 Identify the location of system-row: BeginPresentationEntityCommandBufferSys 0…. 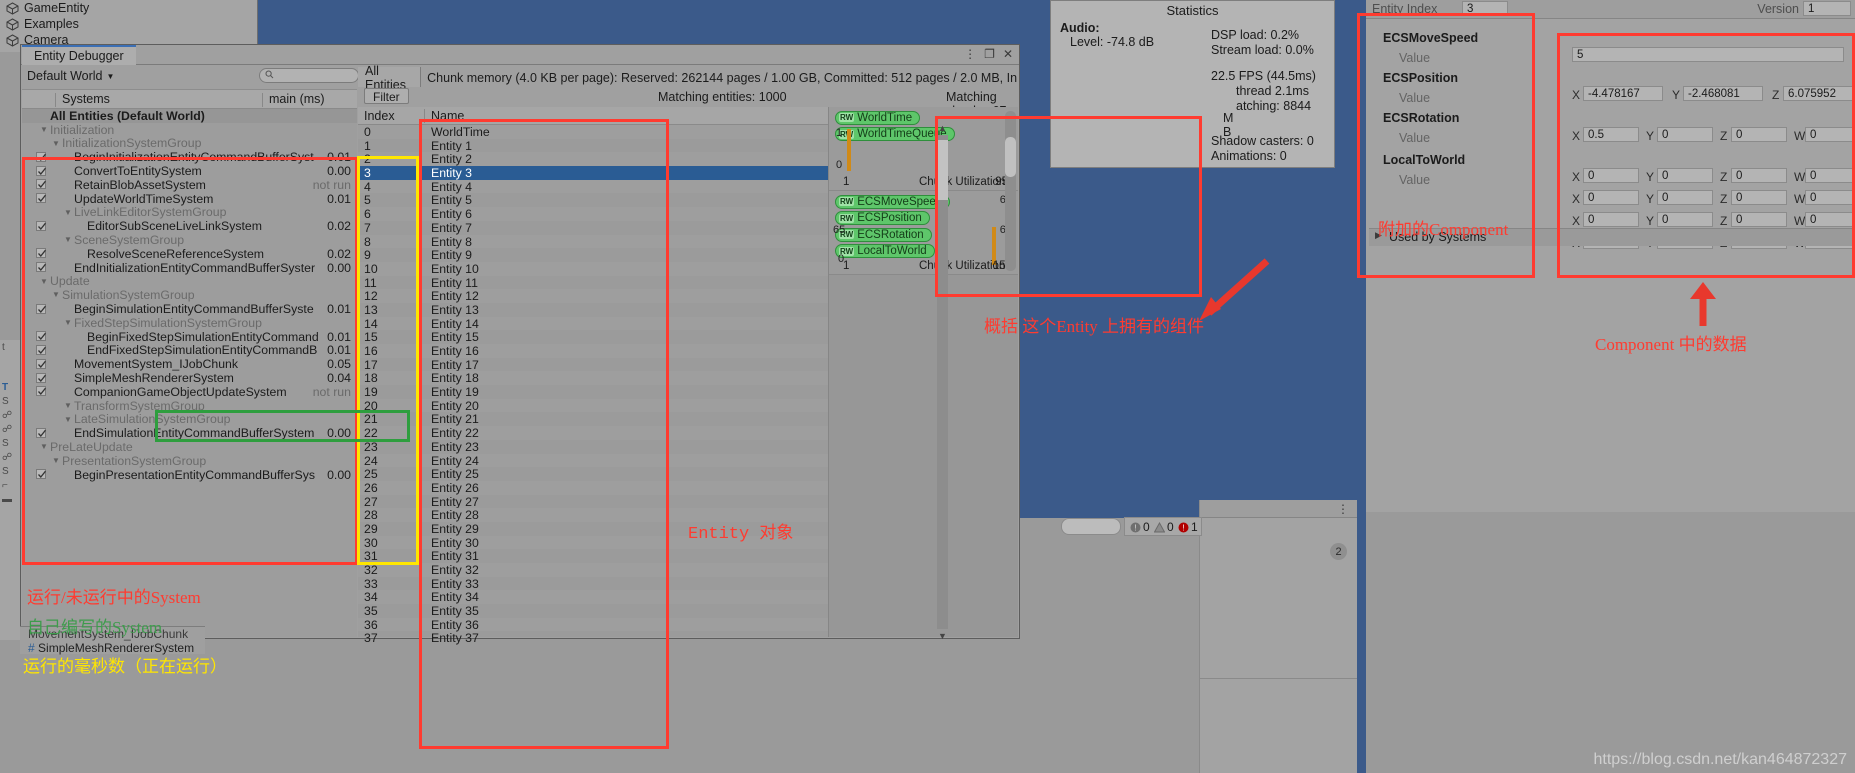
(189, 475).